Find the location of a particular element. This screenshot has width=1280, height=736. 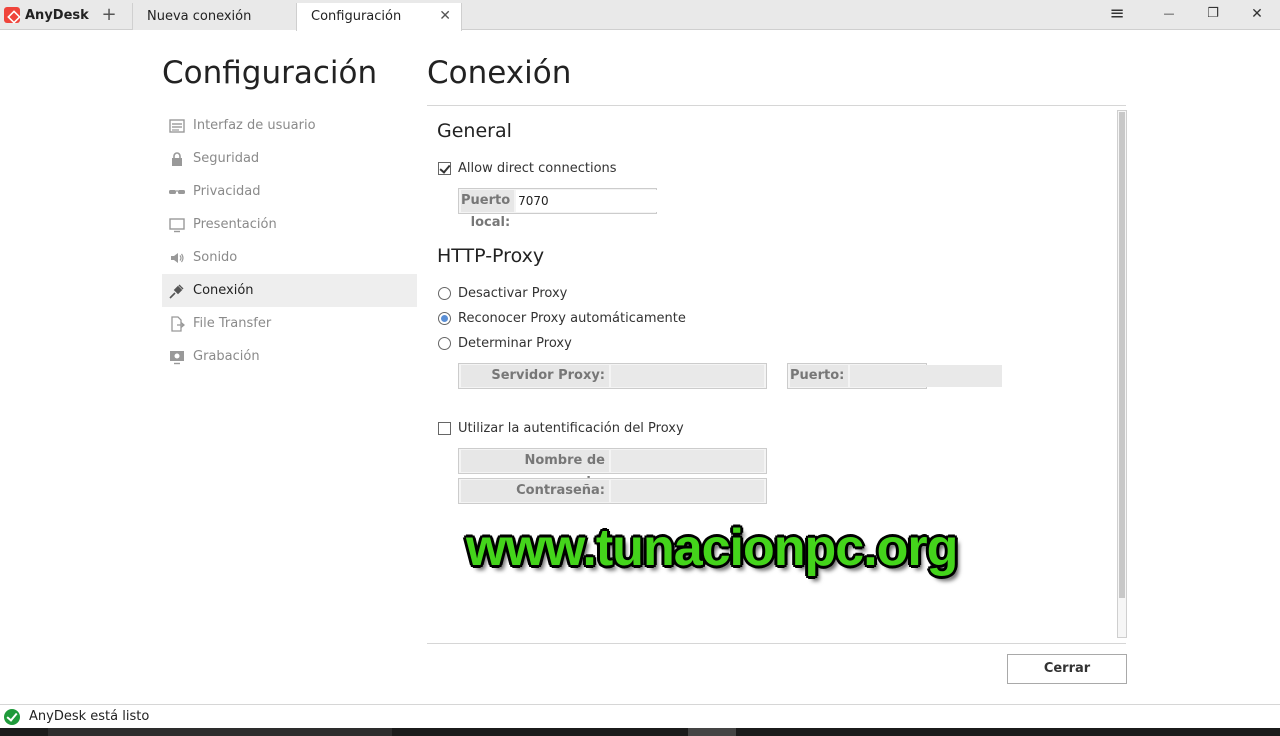

close-tab-icon: ✕ is located at coordinates (445, 16).